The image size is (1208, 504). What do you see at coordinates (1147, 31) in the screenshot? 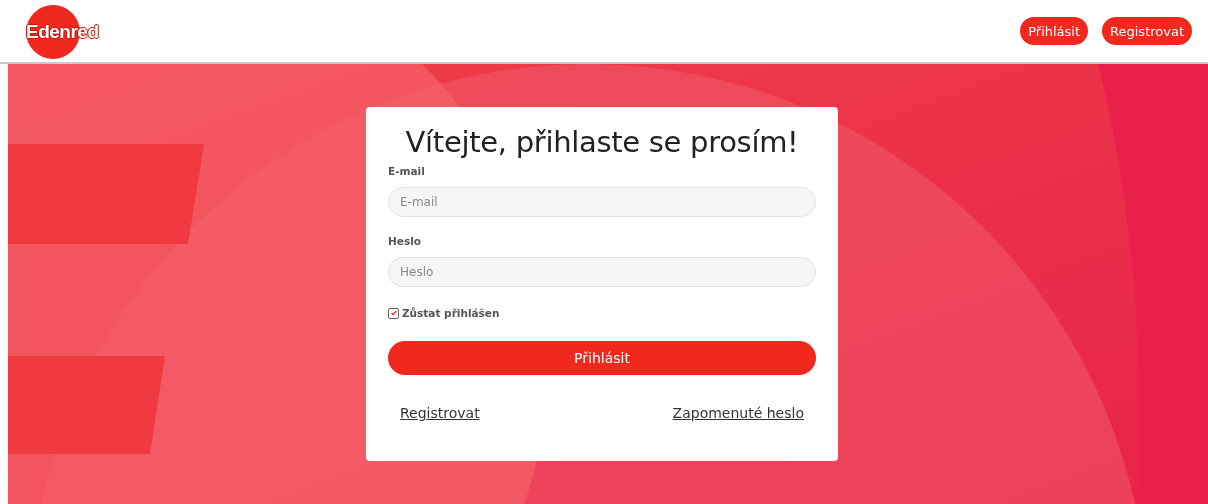
I see `header-button: Registrovat` at bounding box center [1147, 31].